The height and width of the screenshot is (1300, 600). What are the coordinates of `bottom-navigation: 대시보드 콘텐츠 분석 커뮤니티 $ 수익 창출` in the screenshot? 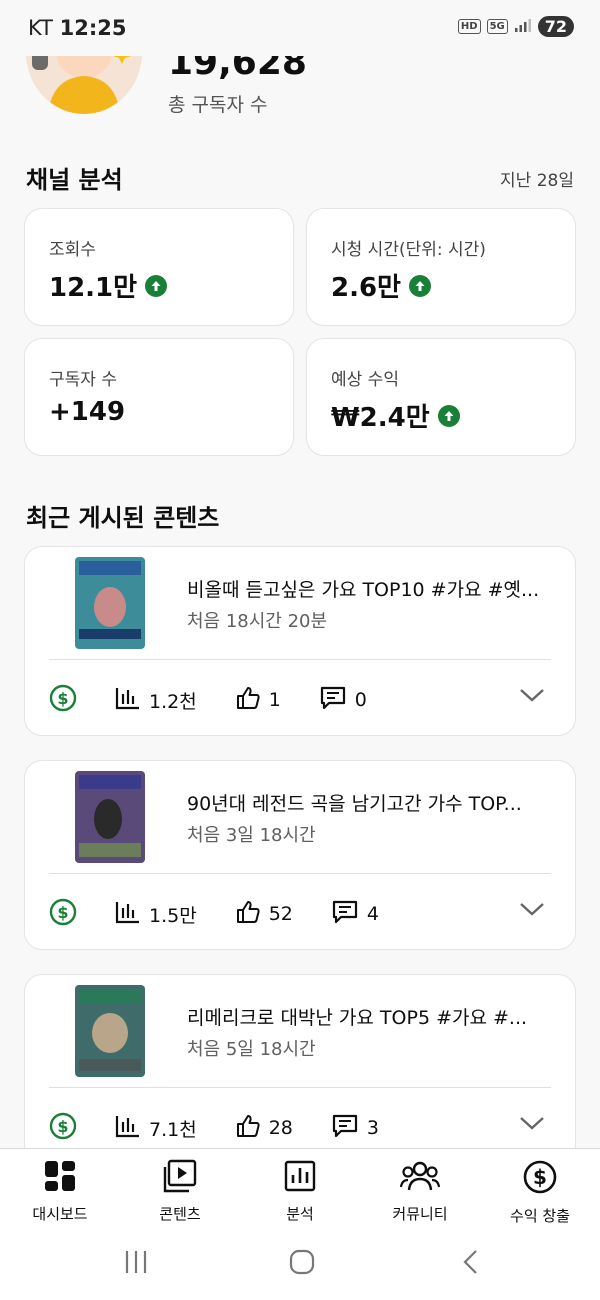 It's located at (300, 1188).